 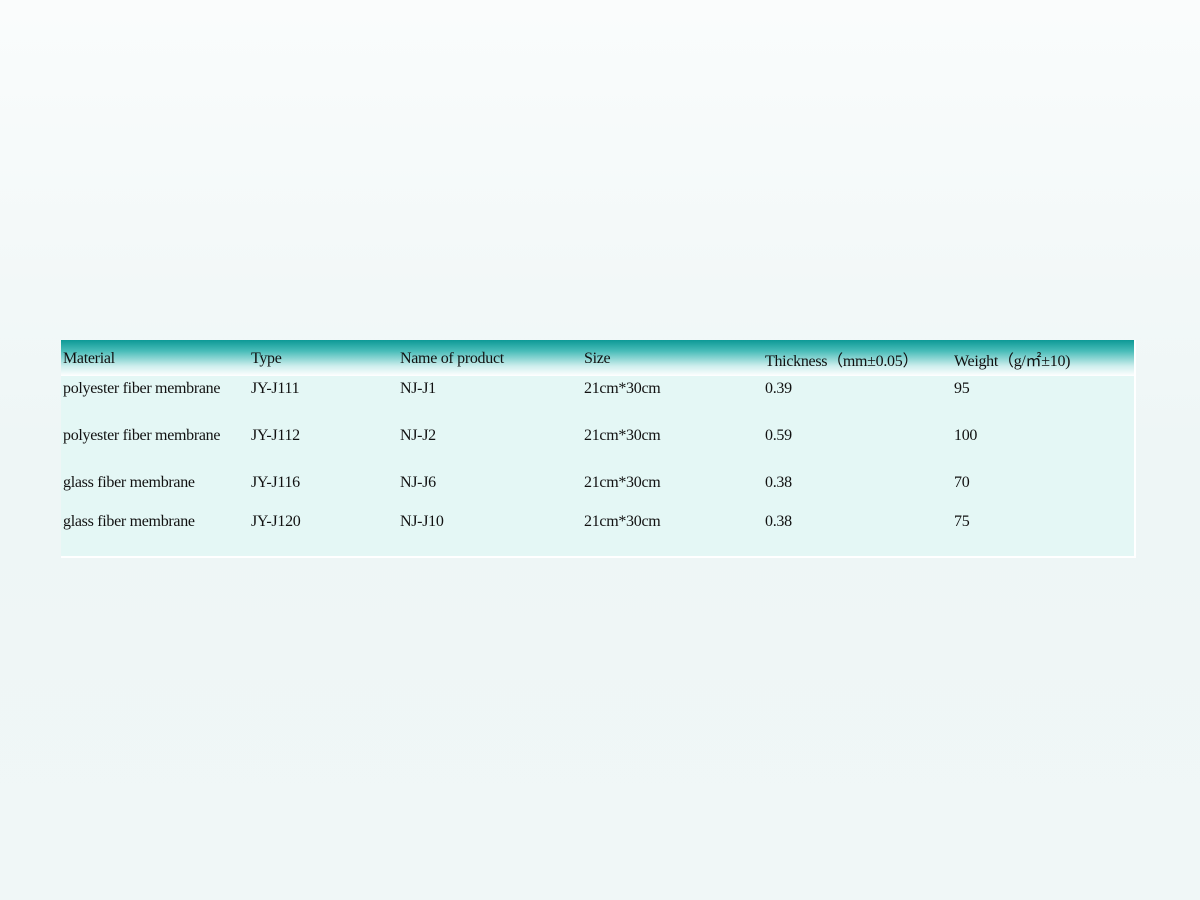 I want to click on header-type: Type, so click(x=266, y=358).